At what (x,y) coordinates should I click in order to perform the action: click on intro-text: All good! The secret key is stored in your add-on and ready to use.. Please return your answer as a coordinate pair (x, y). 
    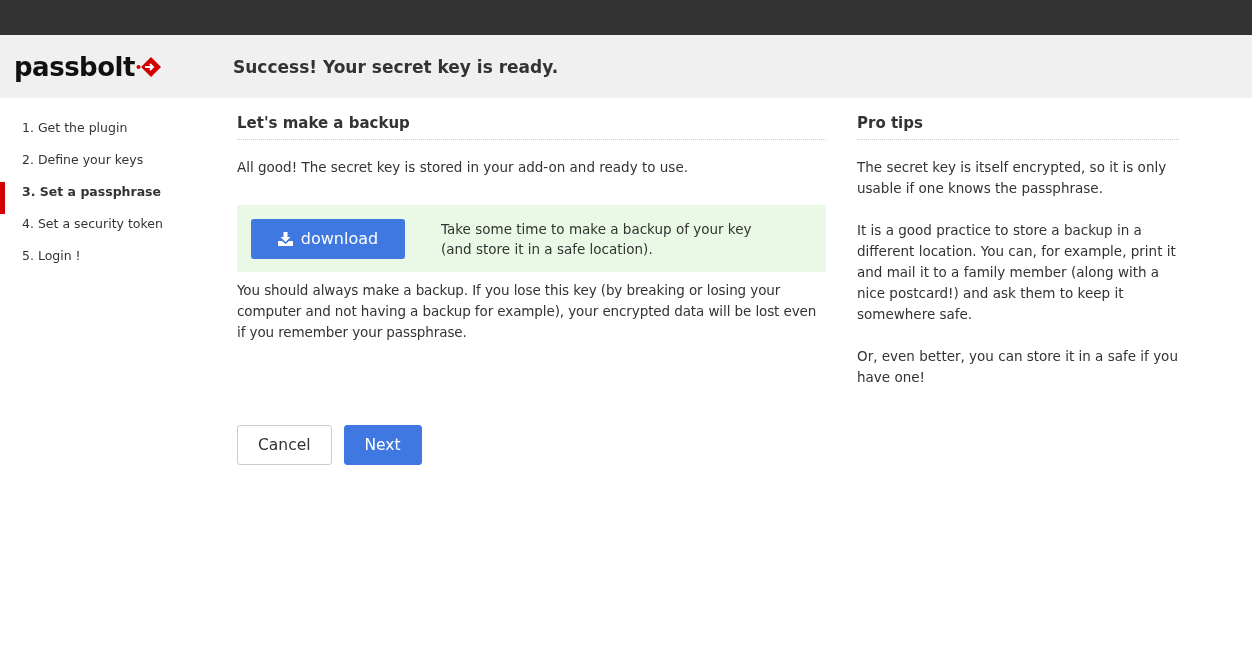
    Looking at the image, I should click on (463, 167).